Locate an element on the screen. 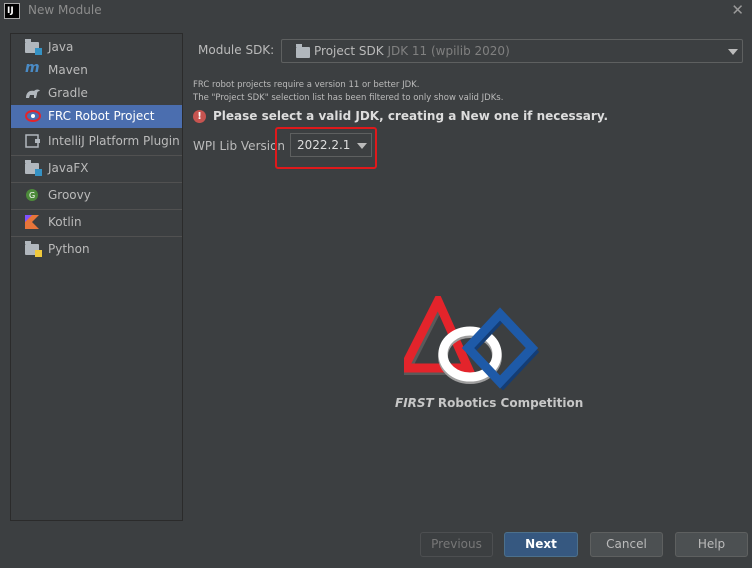  javafx-folder-icon is located at coordinates (33, 168).